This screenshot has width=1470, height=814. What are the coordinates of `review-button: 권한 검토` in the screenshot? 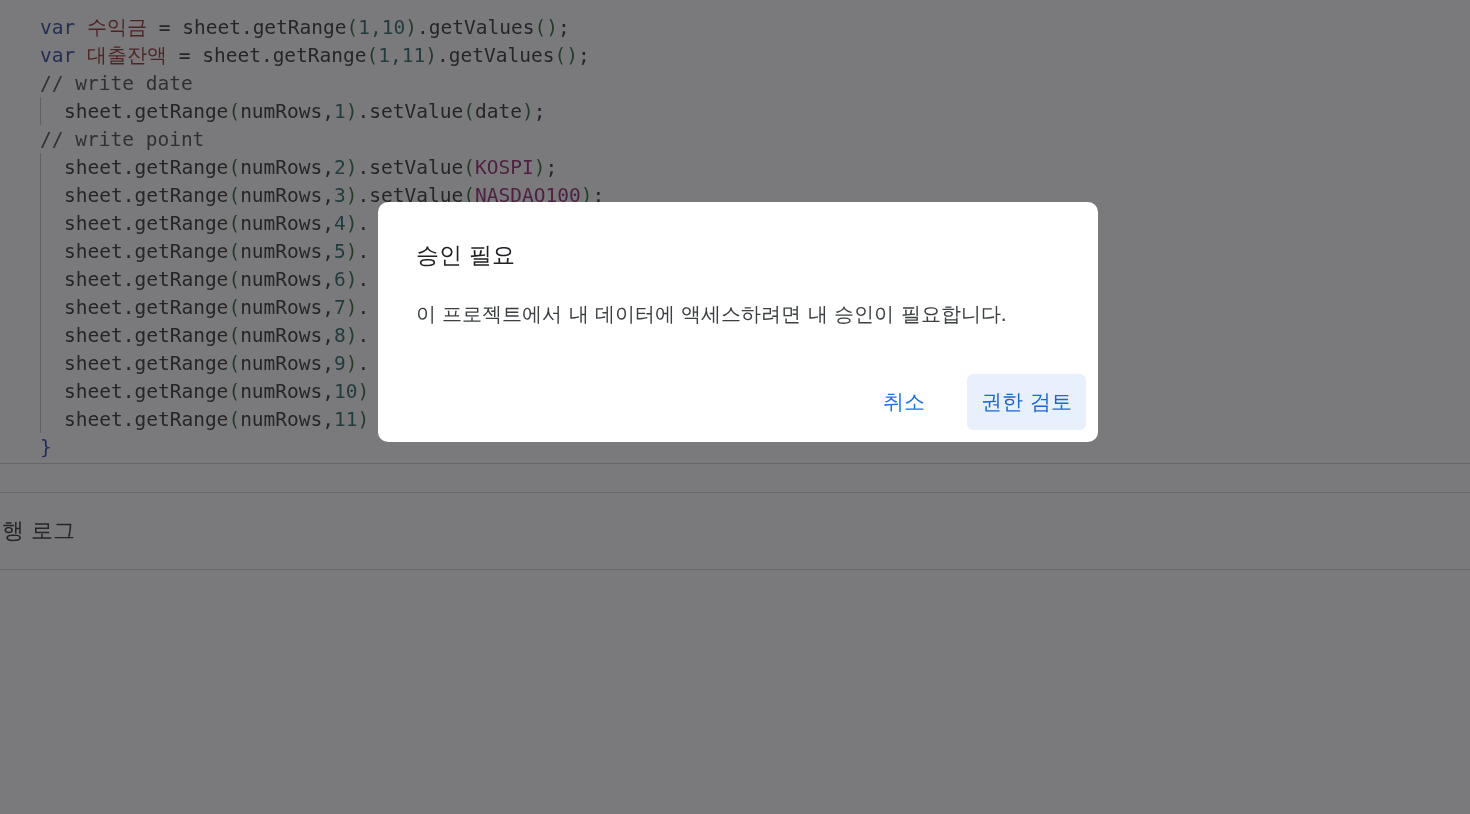 It's located at (1026, 402).